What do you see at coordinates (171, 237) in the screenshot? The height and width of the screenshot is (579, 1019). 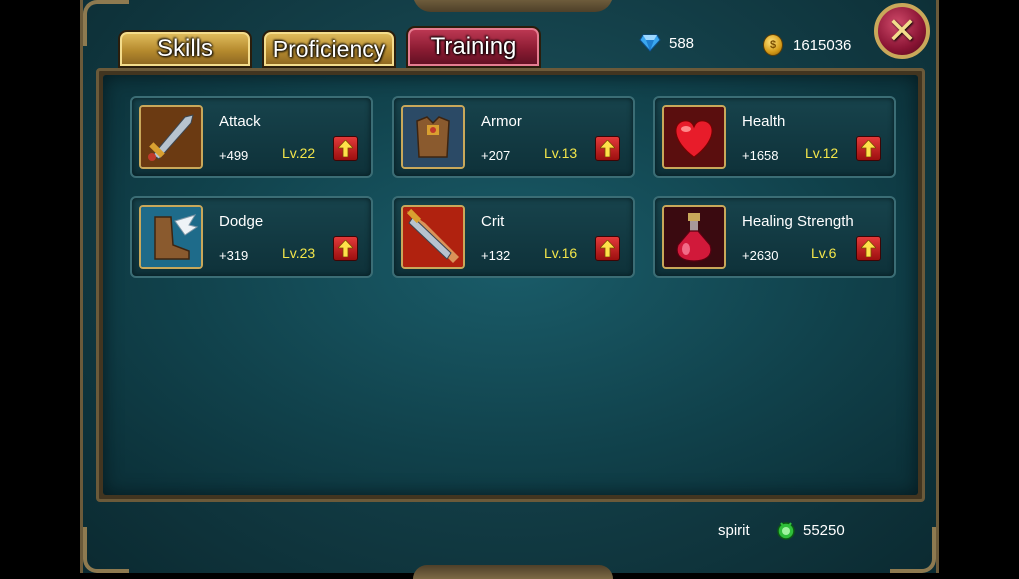 I see `winged-boot-icon` at bounding box center [171, 237].